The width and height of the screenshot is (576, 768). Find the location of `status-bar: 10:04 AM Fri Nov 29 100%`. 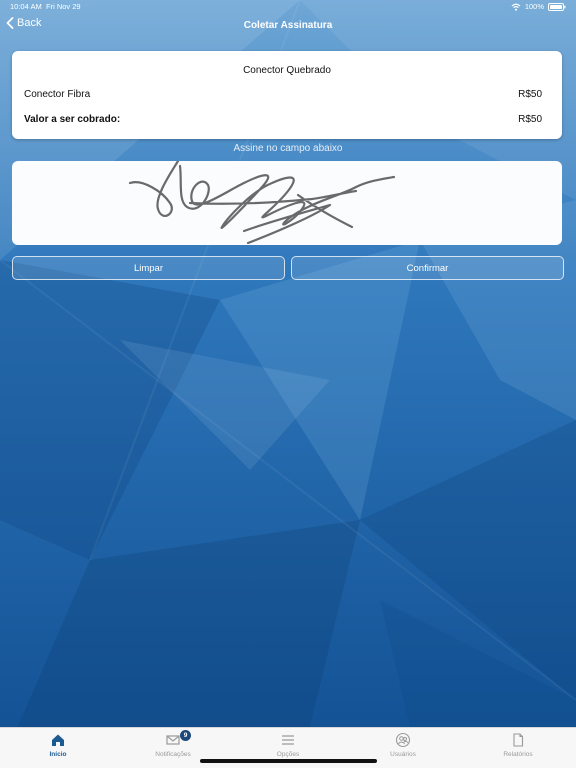

status-bar: 10:04 AM Fri Nov 29 100% is located at coordinates (288, 7).